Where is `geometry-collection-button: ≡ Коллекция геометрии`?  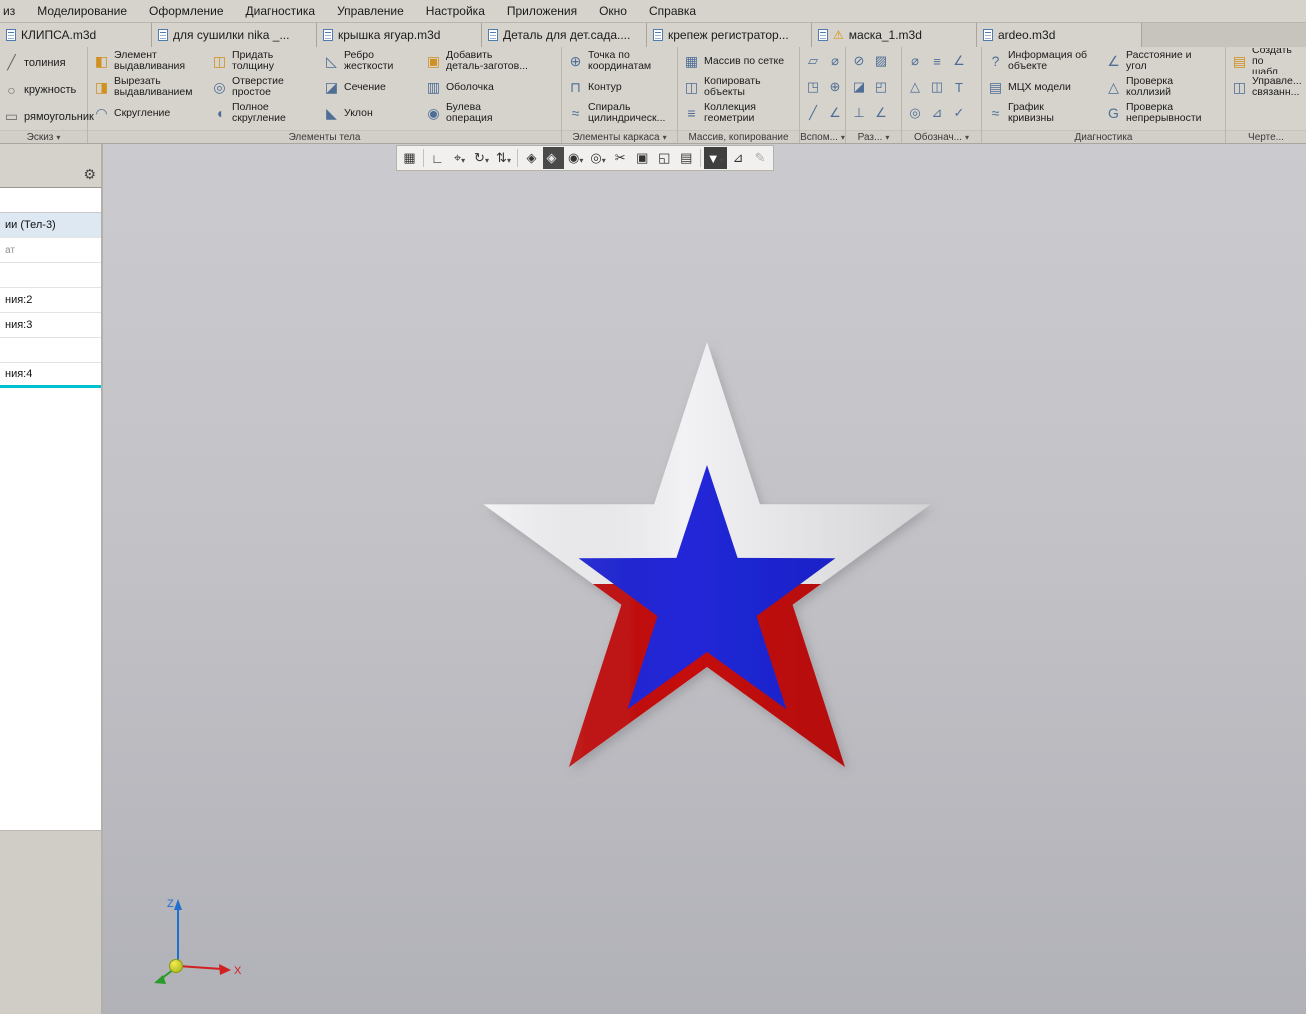
geometry-collection-button: ≡ Коллекция геометрии is located at coordinates (738, 113).